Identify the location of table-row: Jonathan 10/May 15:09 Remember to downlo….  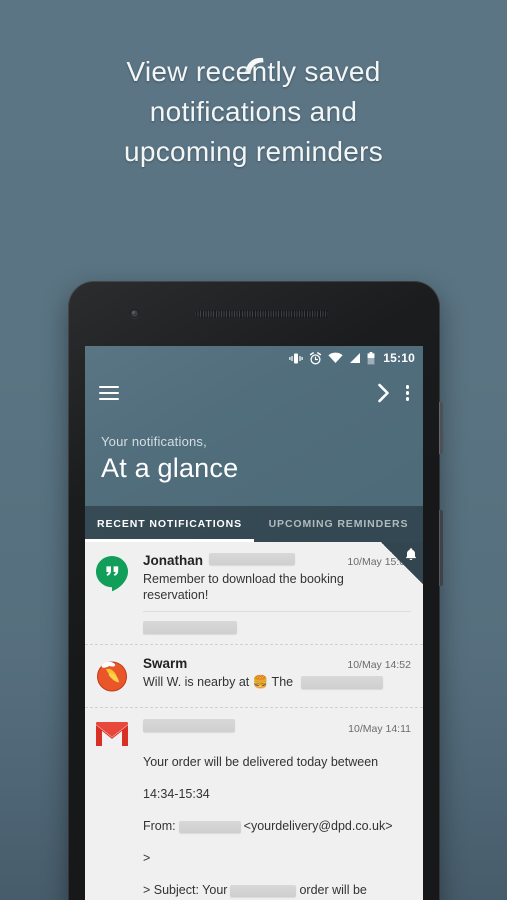
(254, 593).